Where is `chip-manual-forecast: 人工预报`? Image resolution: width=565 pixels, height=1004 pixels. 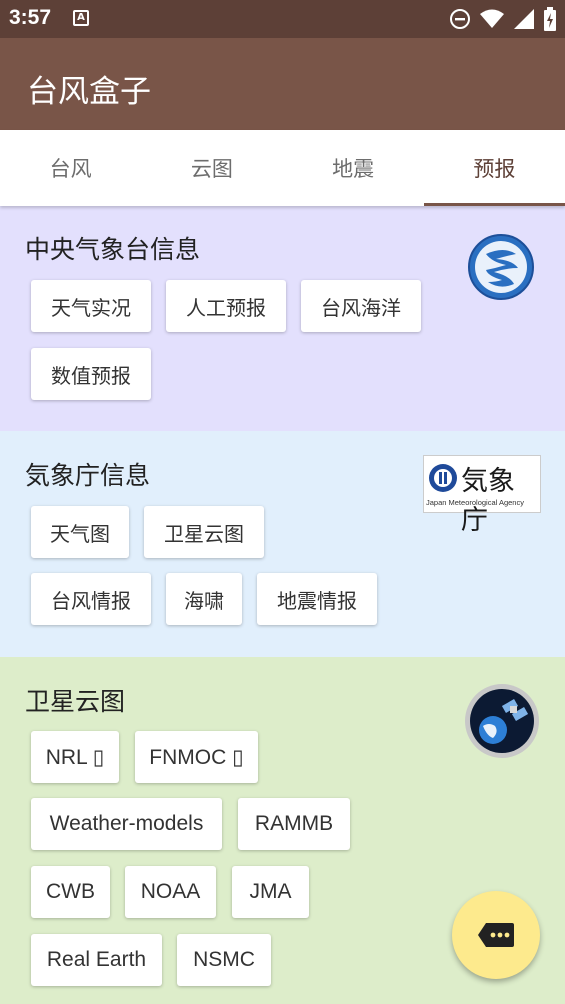 chip-manual-forecast: 人工预报 is located at coordinates (226, 306).